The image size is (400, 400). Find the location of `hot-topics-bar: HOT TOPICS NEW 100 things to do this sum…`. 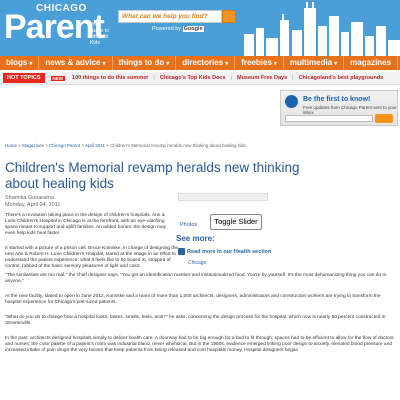

hot-topics-bar: HOT TOPICS NEW 100 things to do this sum… is located at coordinates (200, 78).